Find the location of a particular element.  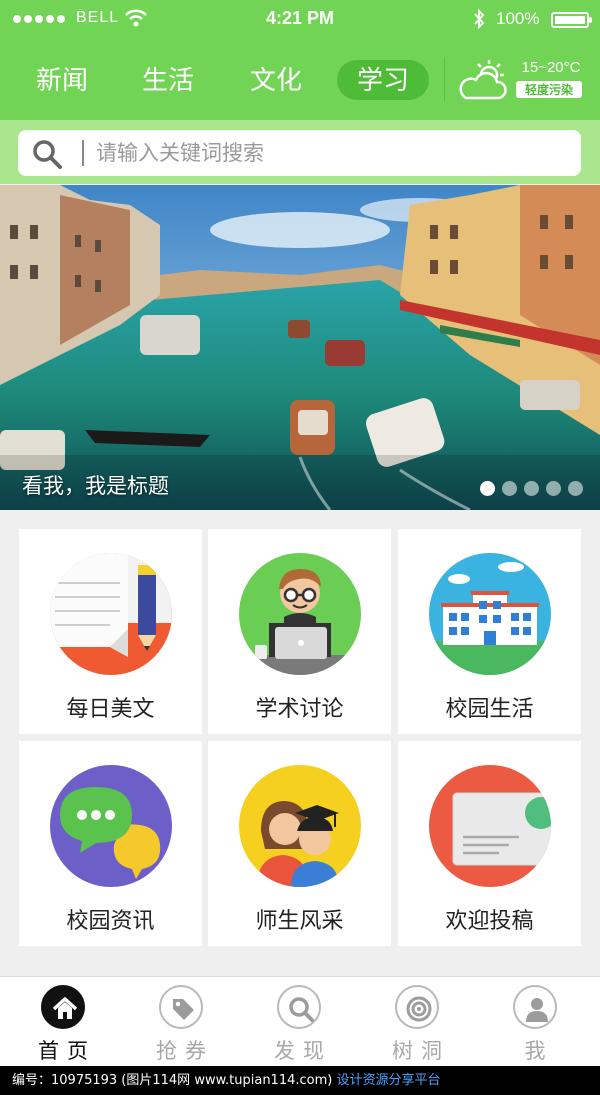

tab-culture: 文化 is located at coordinates (276, 80).